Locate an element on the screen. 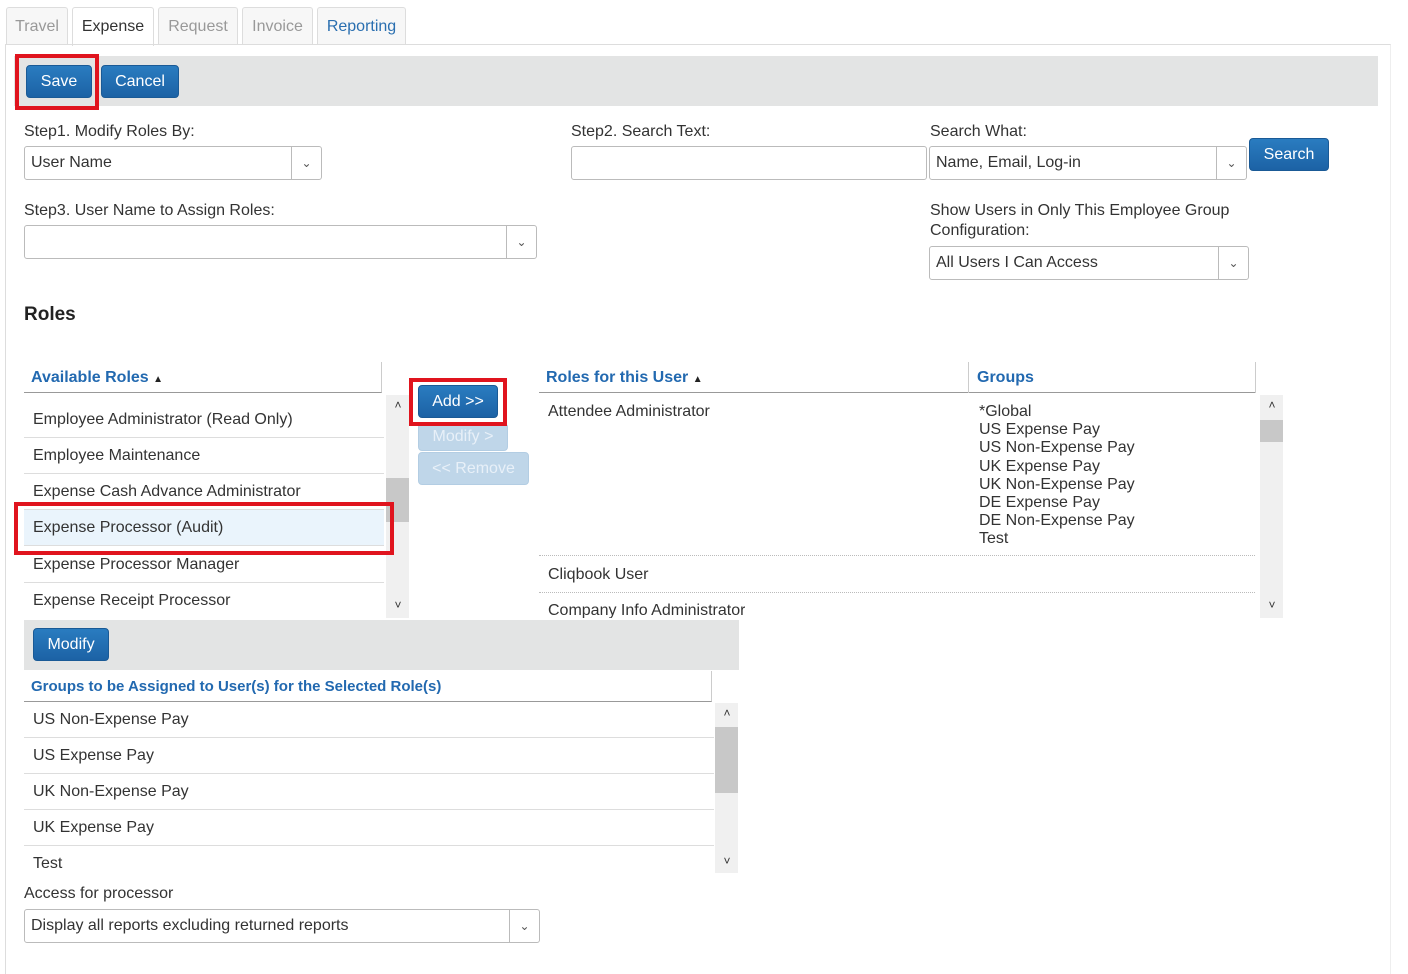 Image resolution: width=1408 pixels, height=974 pixels. group-list-item: US Expense Pay is located at coordinates (369, 756).